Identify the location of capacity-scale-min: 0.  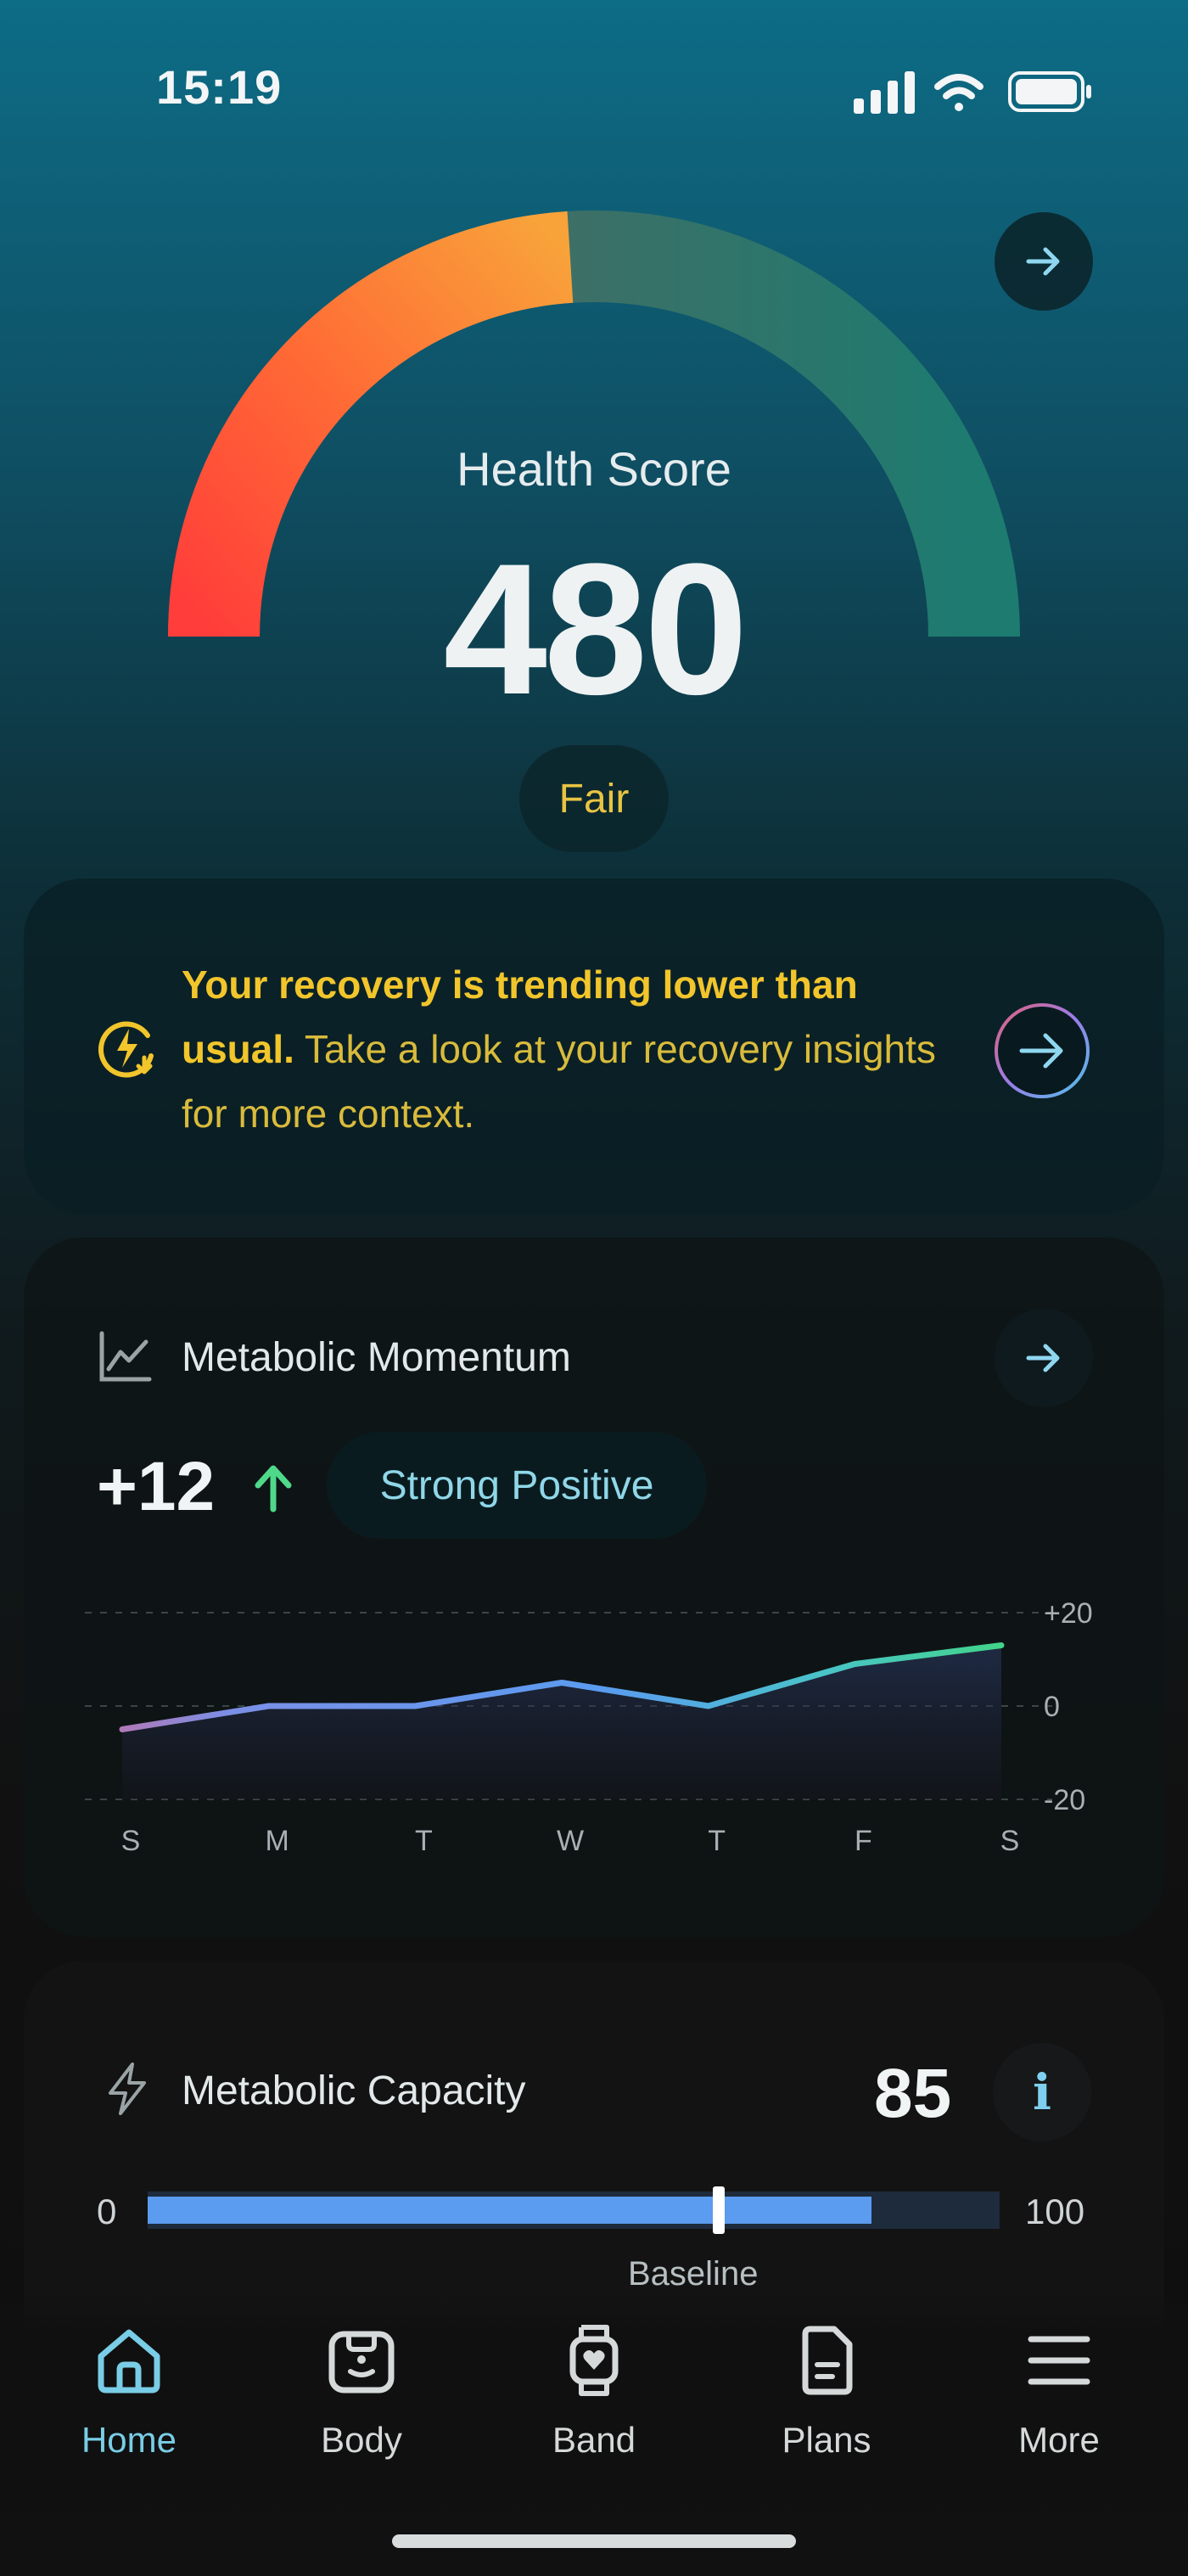
(107, 2211).